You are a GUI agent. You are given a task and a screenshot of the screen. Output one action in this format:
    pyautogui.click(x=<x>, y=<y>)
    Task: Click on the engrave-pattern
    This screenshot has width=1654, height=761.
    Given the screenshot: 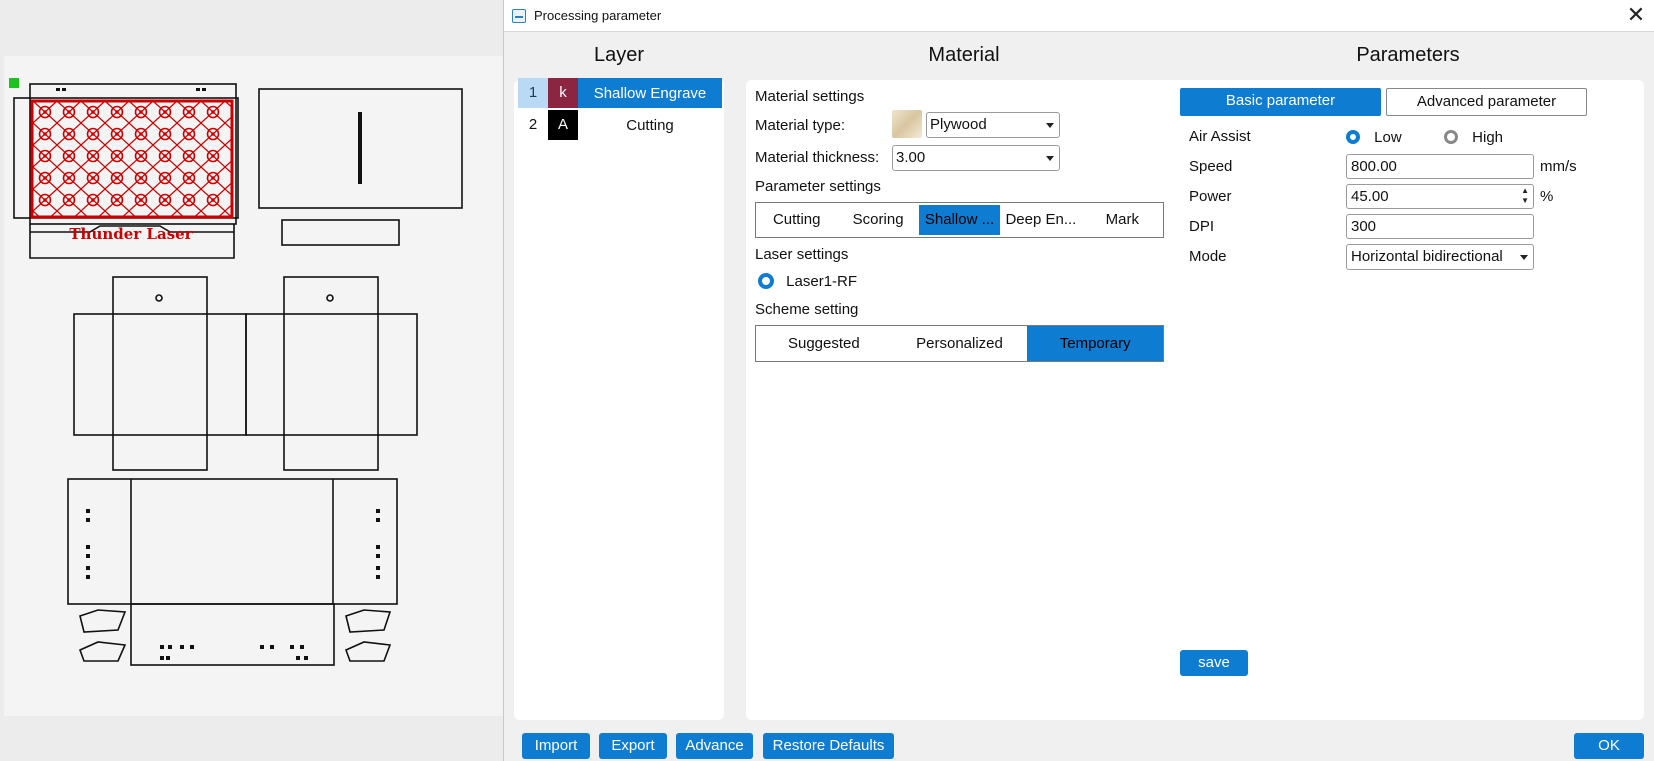 What is the action you would take?
    pyautogui.click(x=132, y=159)
    